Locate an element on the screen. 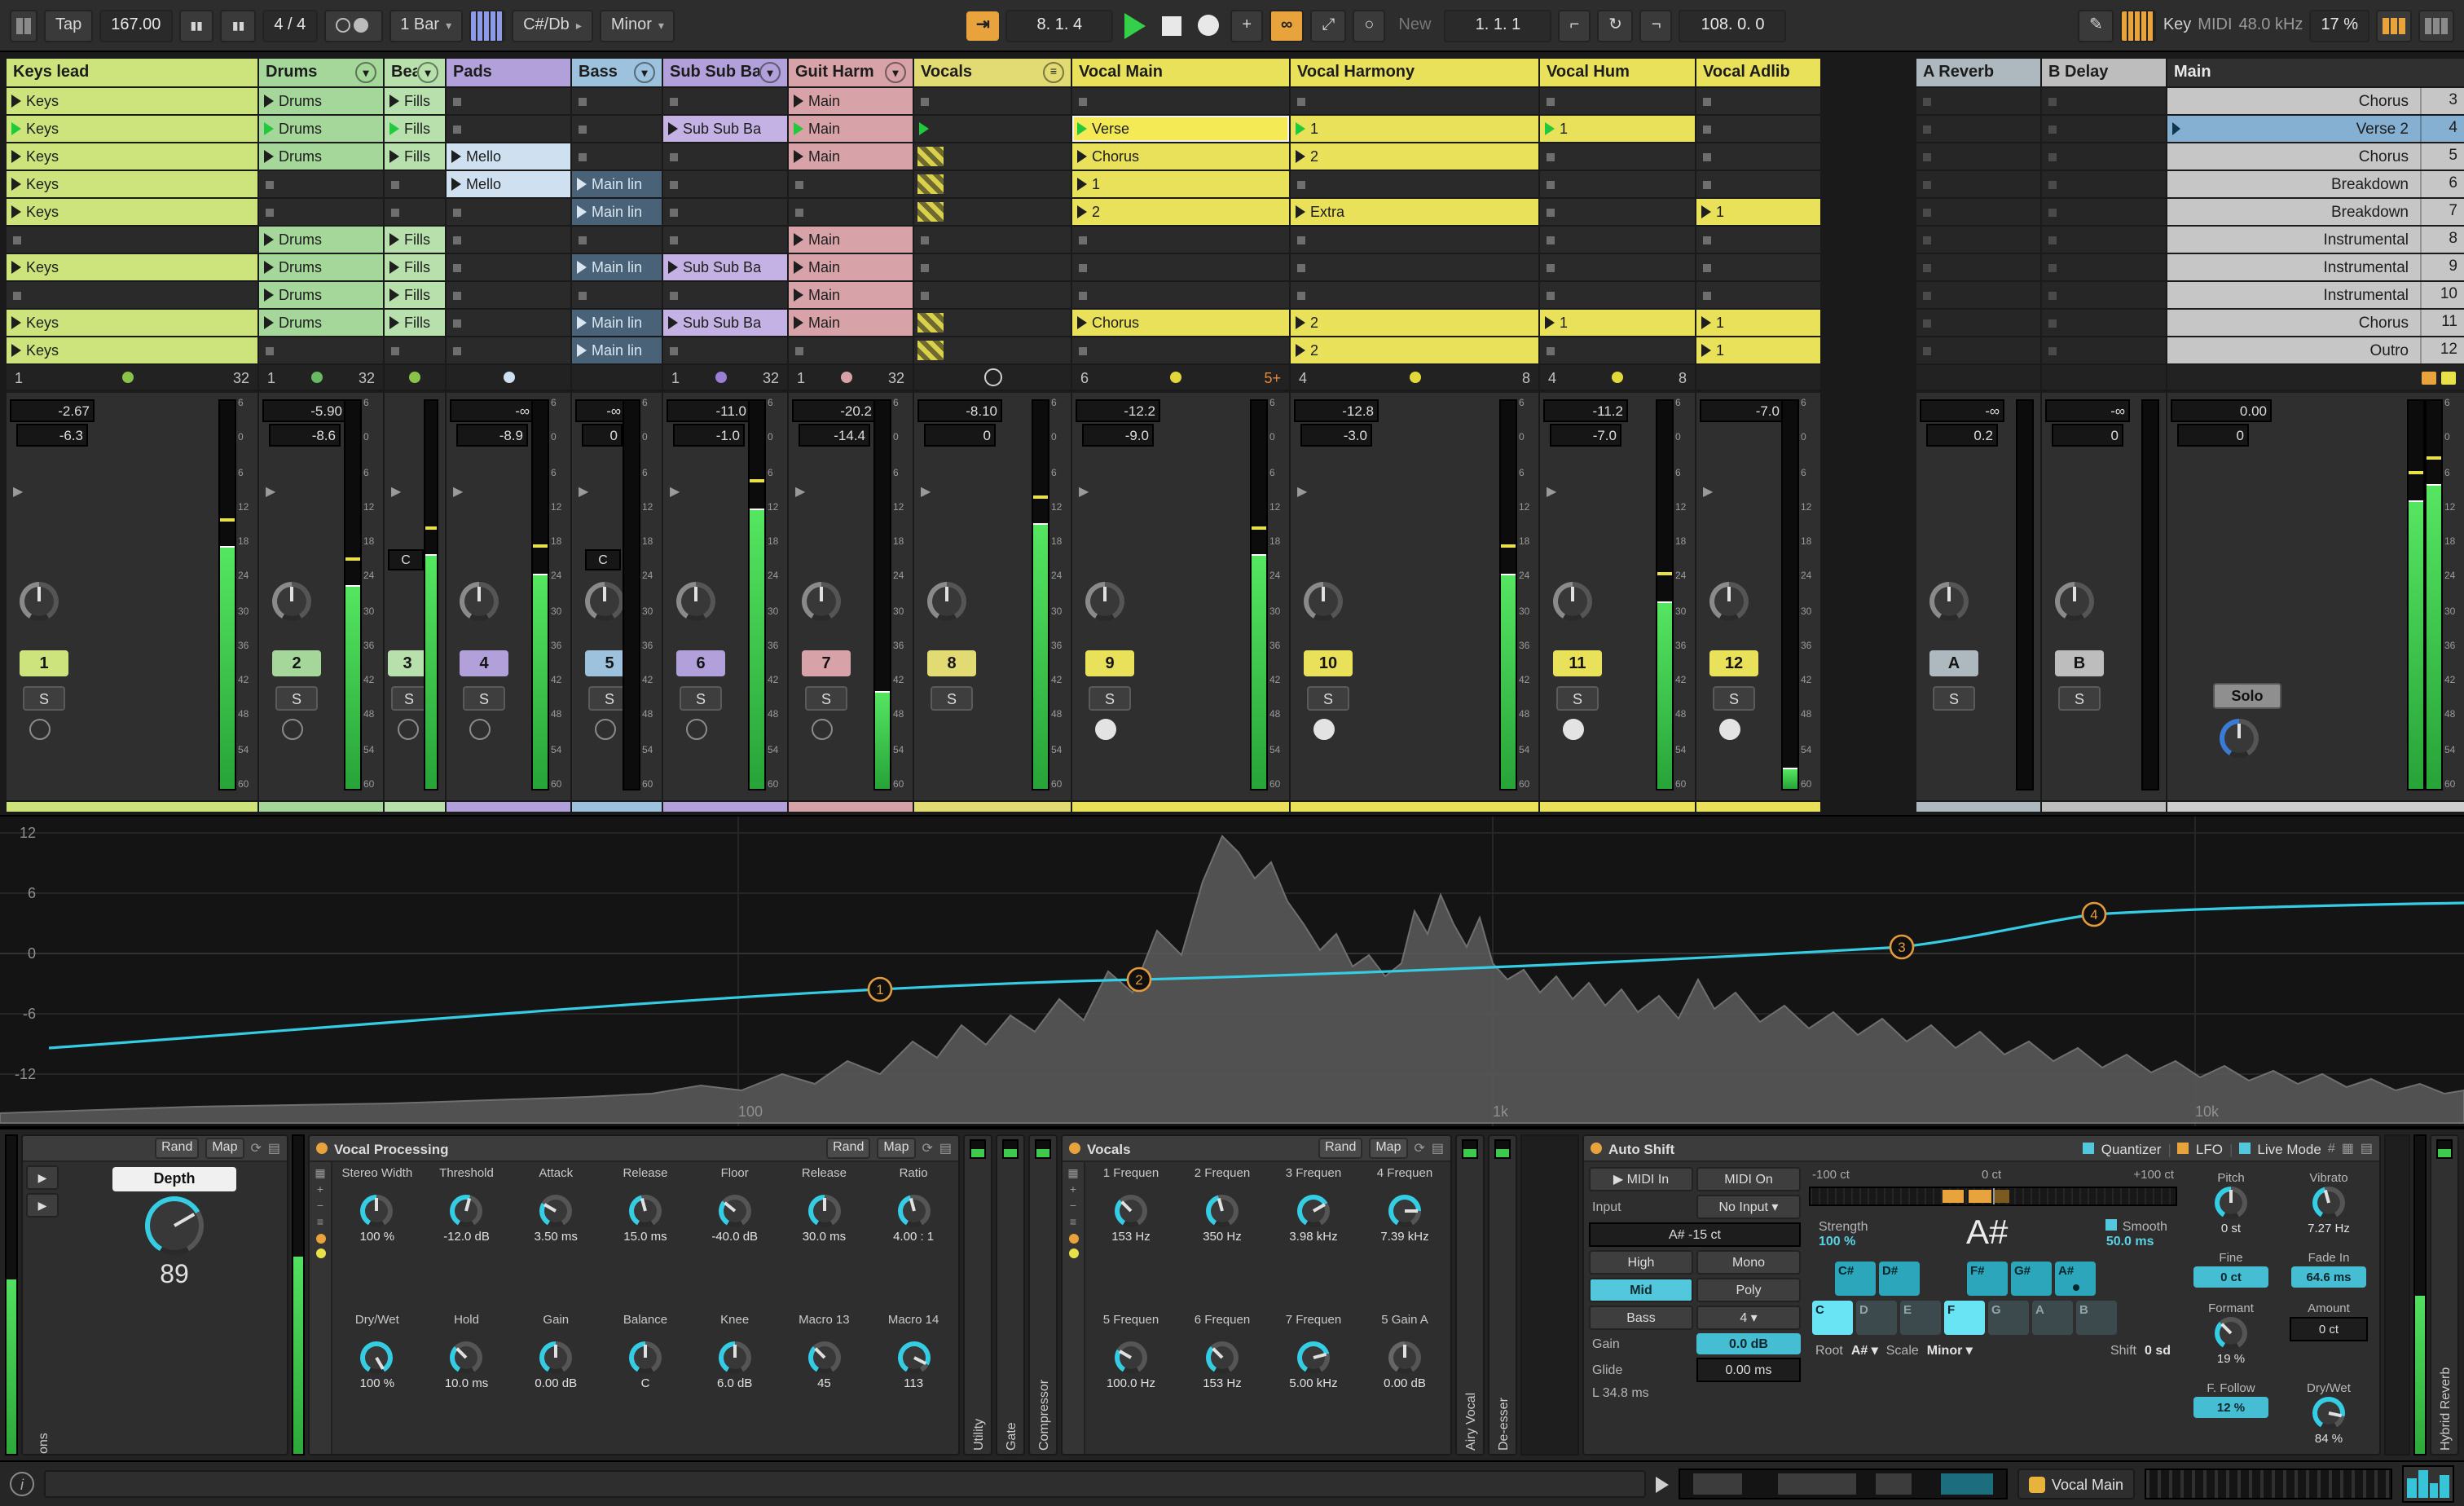 This screenshot has height=1506, width=2464. band-mid-button: Mid is located at coordinates (1641, 1290).